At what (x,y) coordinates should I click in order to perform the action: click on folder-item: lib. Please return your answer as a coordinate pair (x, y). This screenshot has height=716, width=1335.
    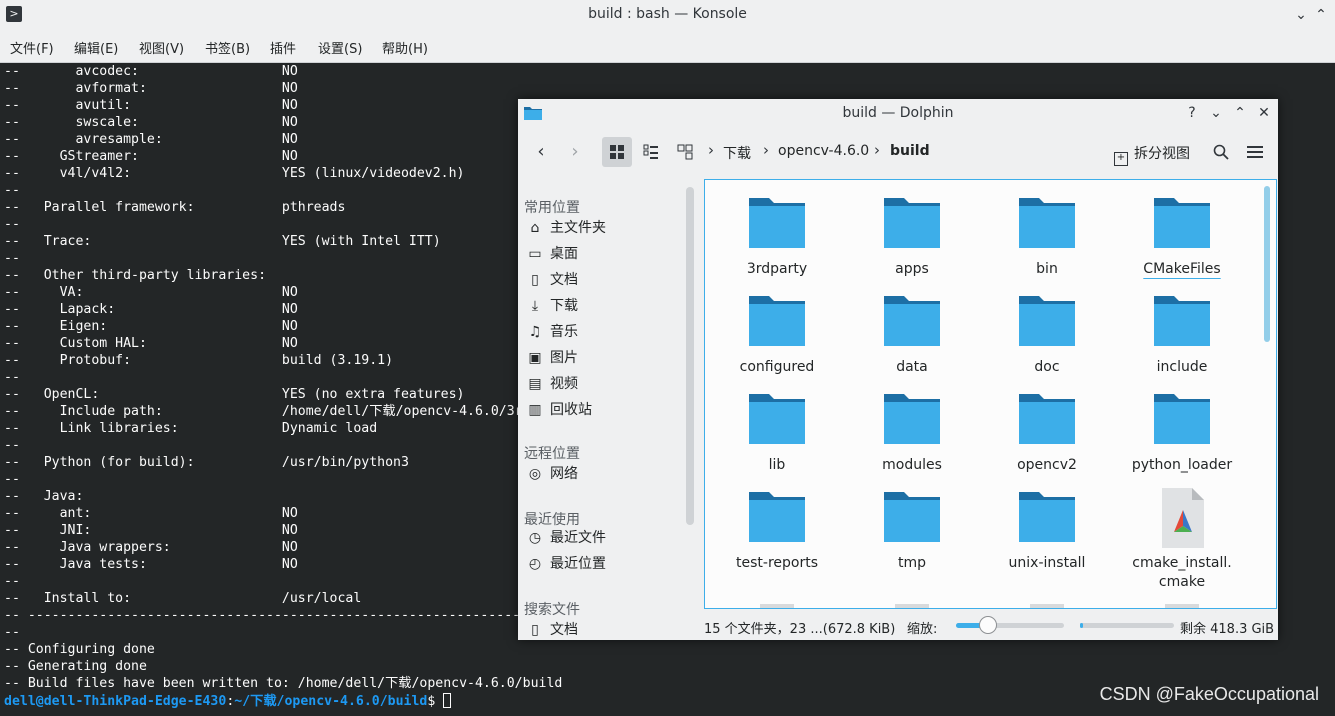
    Looking at the image, I should click on (777, 432).